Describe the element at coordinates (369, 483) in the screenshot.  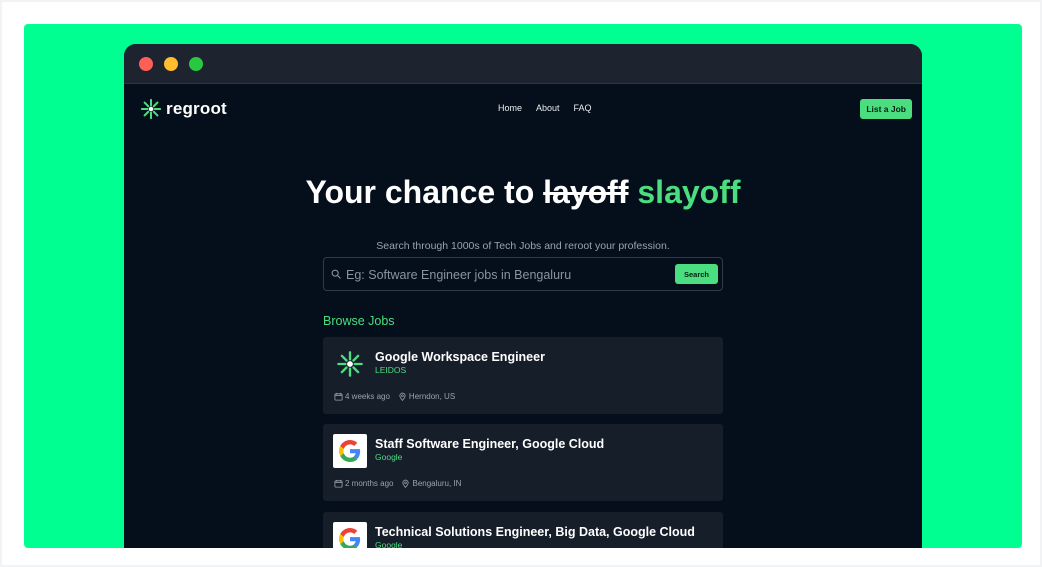
I see `posted-date-text: 2 months ago` at that location.